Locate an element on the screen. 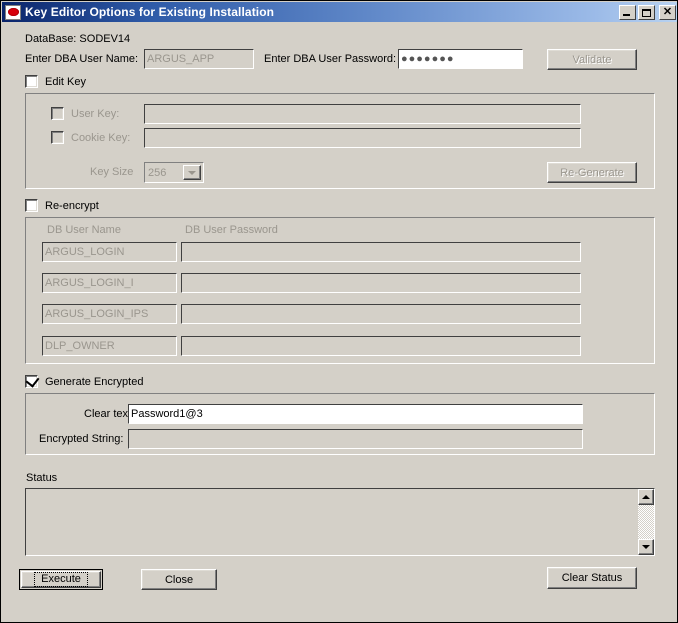  close-dialog-button: Close is located at coordinates (179, 579).